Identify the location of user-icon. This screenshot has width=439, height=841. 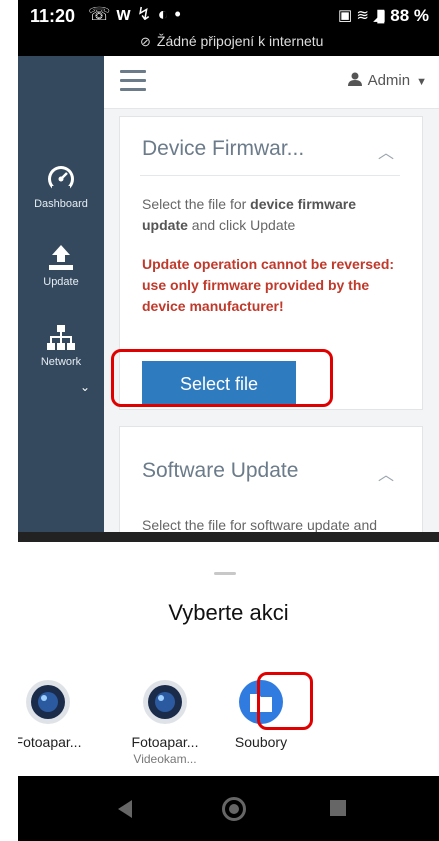
(355, 79).